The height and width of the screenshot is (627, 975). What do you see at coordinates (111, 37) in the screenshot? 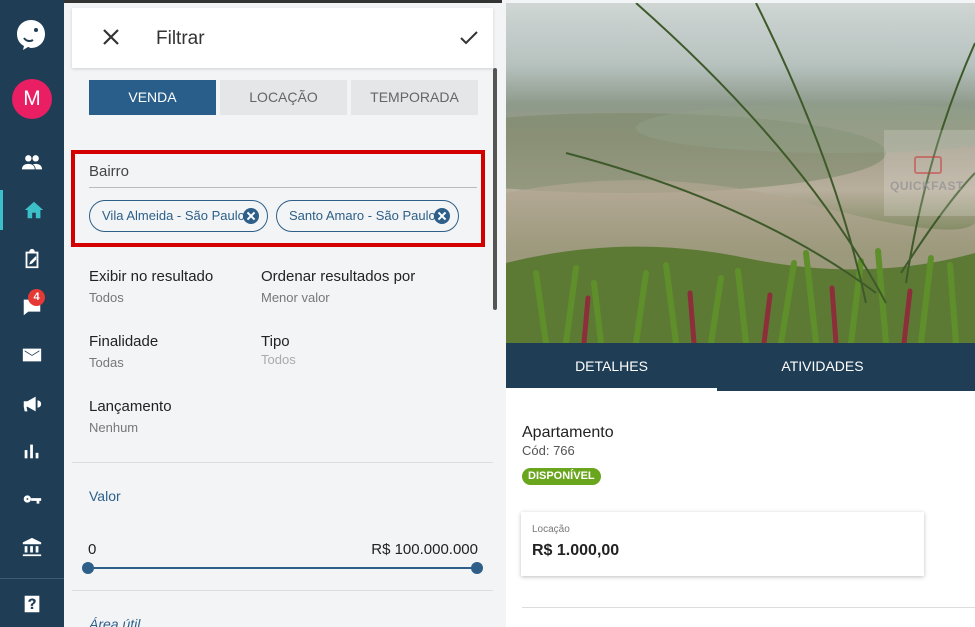
I see `close-icon` at bounding box center [111, 37].